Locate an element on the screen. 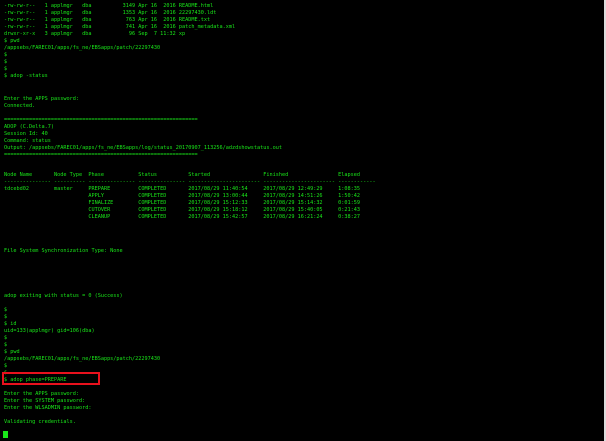 This screenshot has width=606, height=441. terminal-line: $ id is located at coordinates (10, 324).